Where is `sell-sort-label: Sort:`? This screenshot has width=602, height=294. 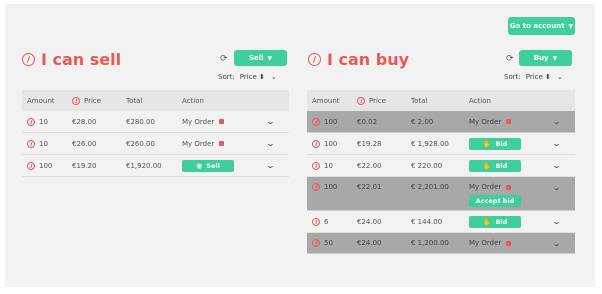 sell-sort-label: Sort: is located at coordinates (226, 77).